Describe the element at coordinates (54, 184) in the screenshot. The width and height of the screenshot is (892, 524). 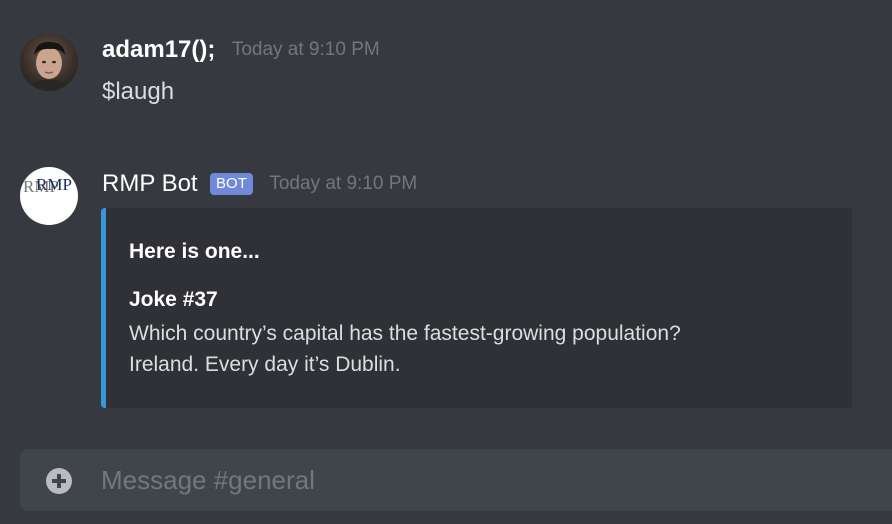
I see `bot-avatar-text-overlay: RMP` at that location.